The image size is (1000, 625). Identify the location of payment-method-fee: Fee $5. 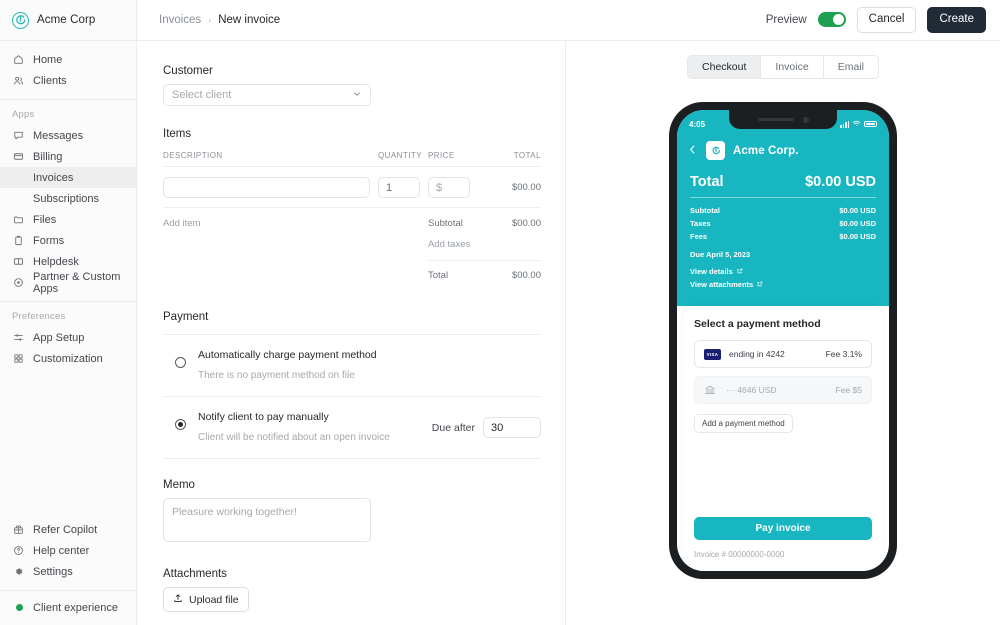
(848, 390).